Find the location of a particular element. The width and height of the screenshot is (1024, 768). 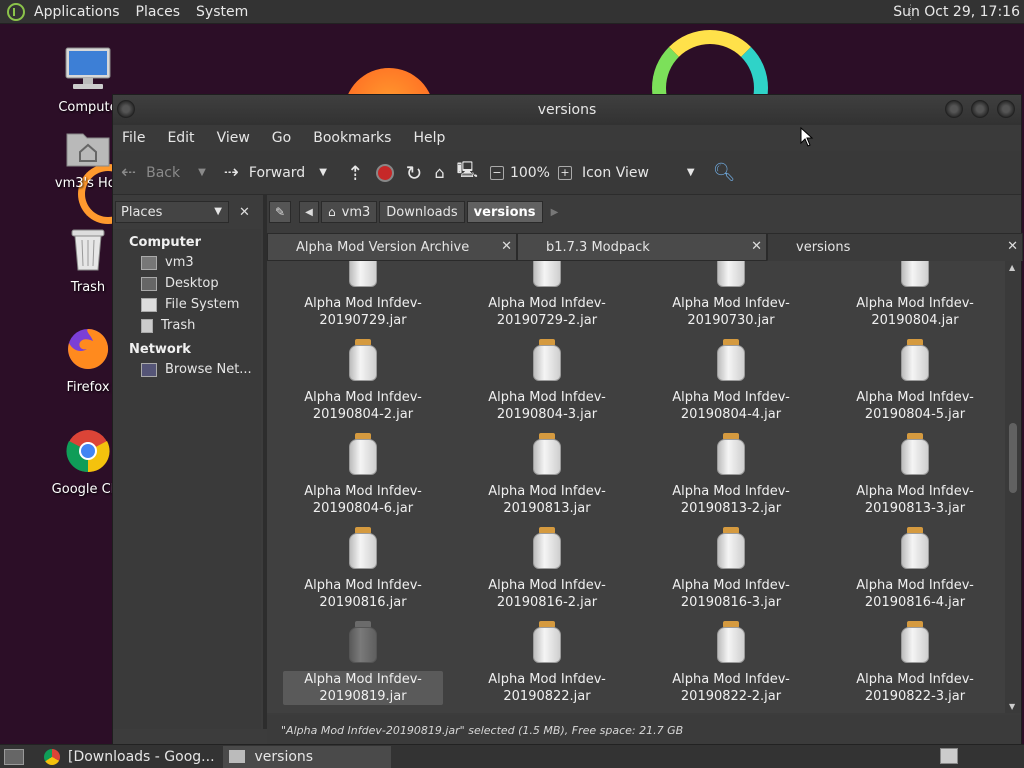

home-icon: ⌂ is located at coordinates (439, 172).